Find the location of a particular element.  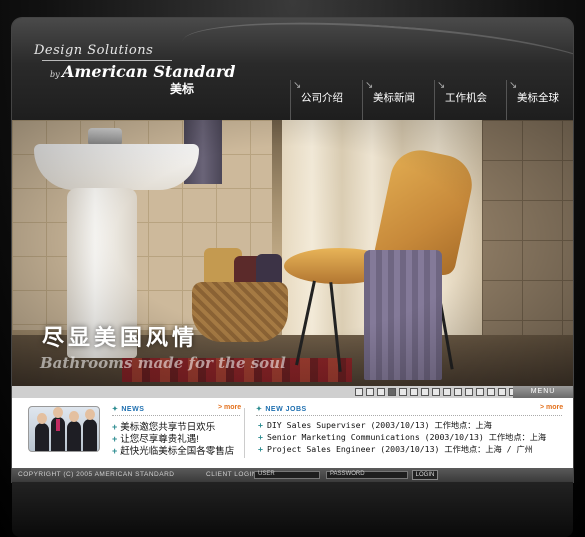

logo-by: by is located at coordinates (55, 74).